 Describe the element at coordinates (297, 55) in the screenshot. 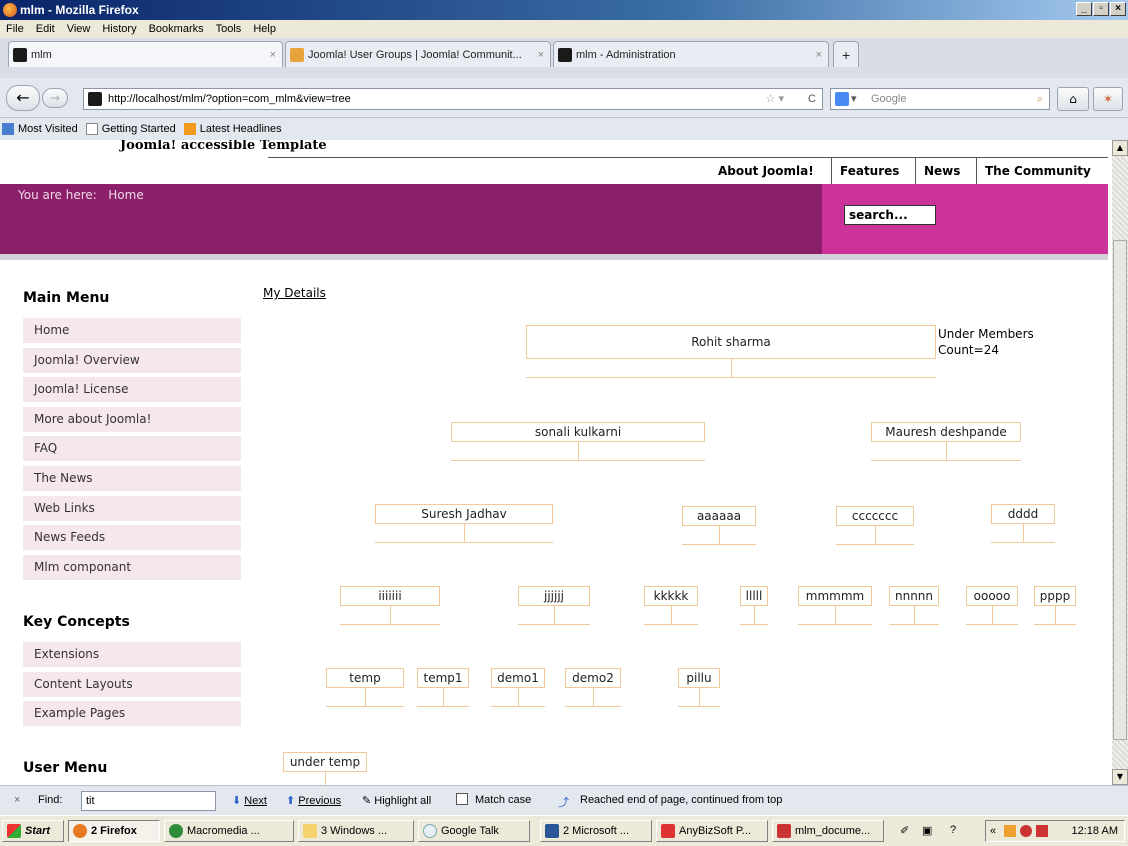

I see `joomla-icon` at that location.